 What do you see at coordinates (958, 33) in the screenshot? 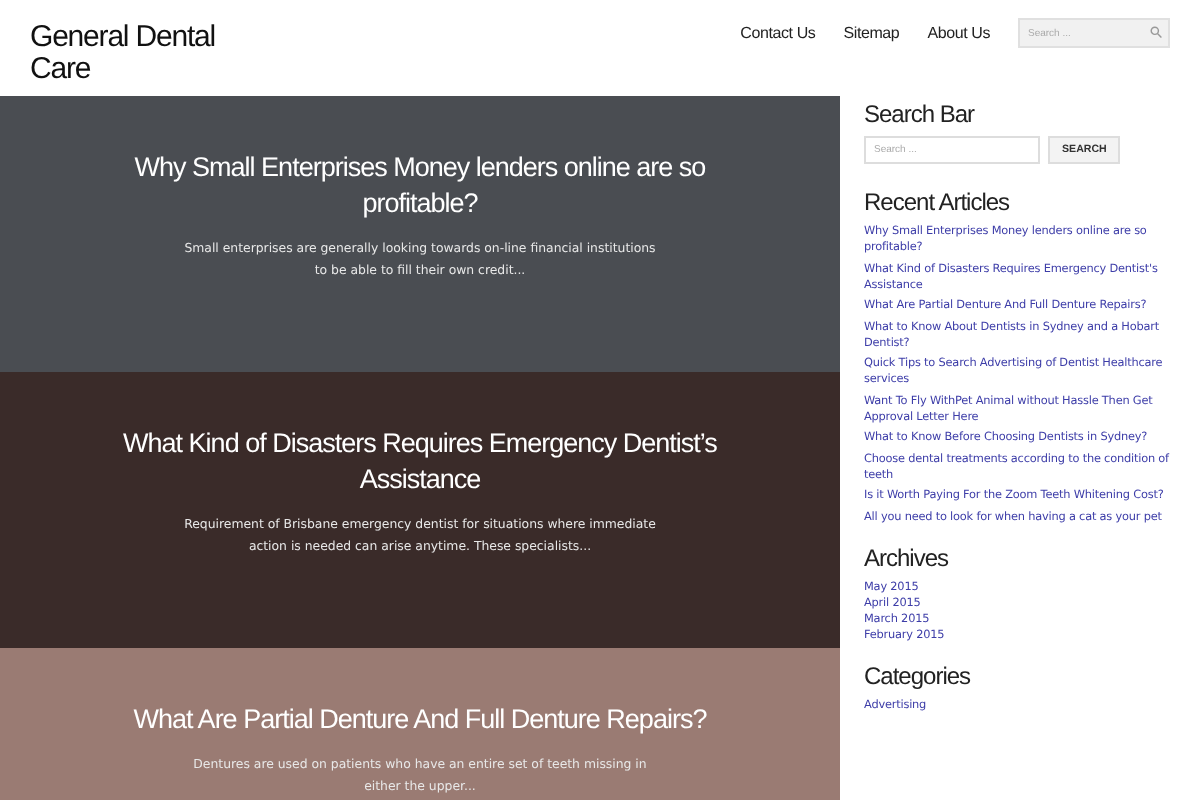
I see `nav-link: About Us` at bounding box center [958, 33].